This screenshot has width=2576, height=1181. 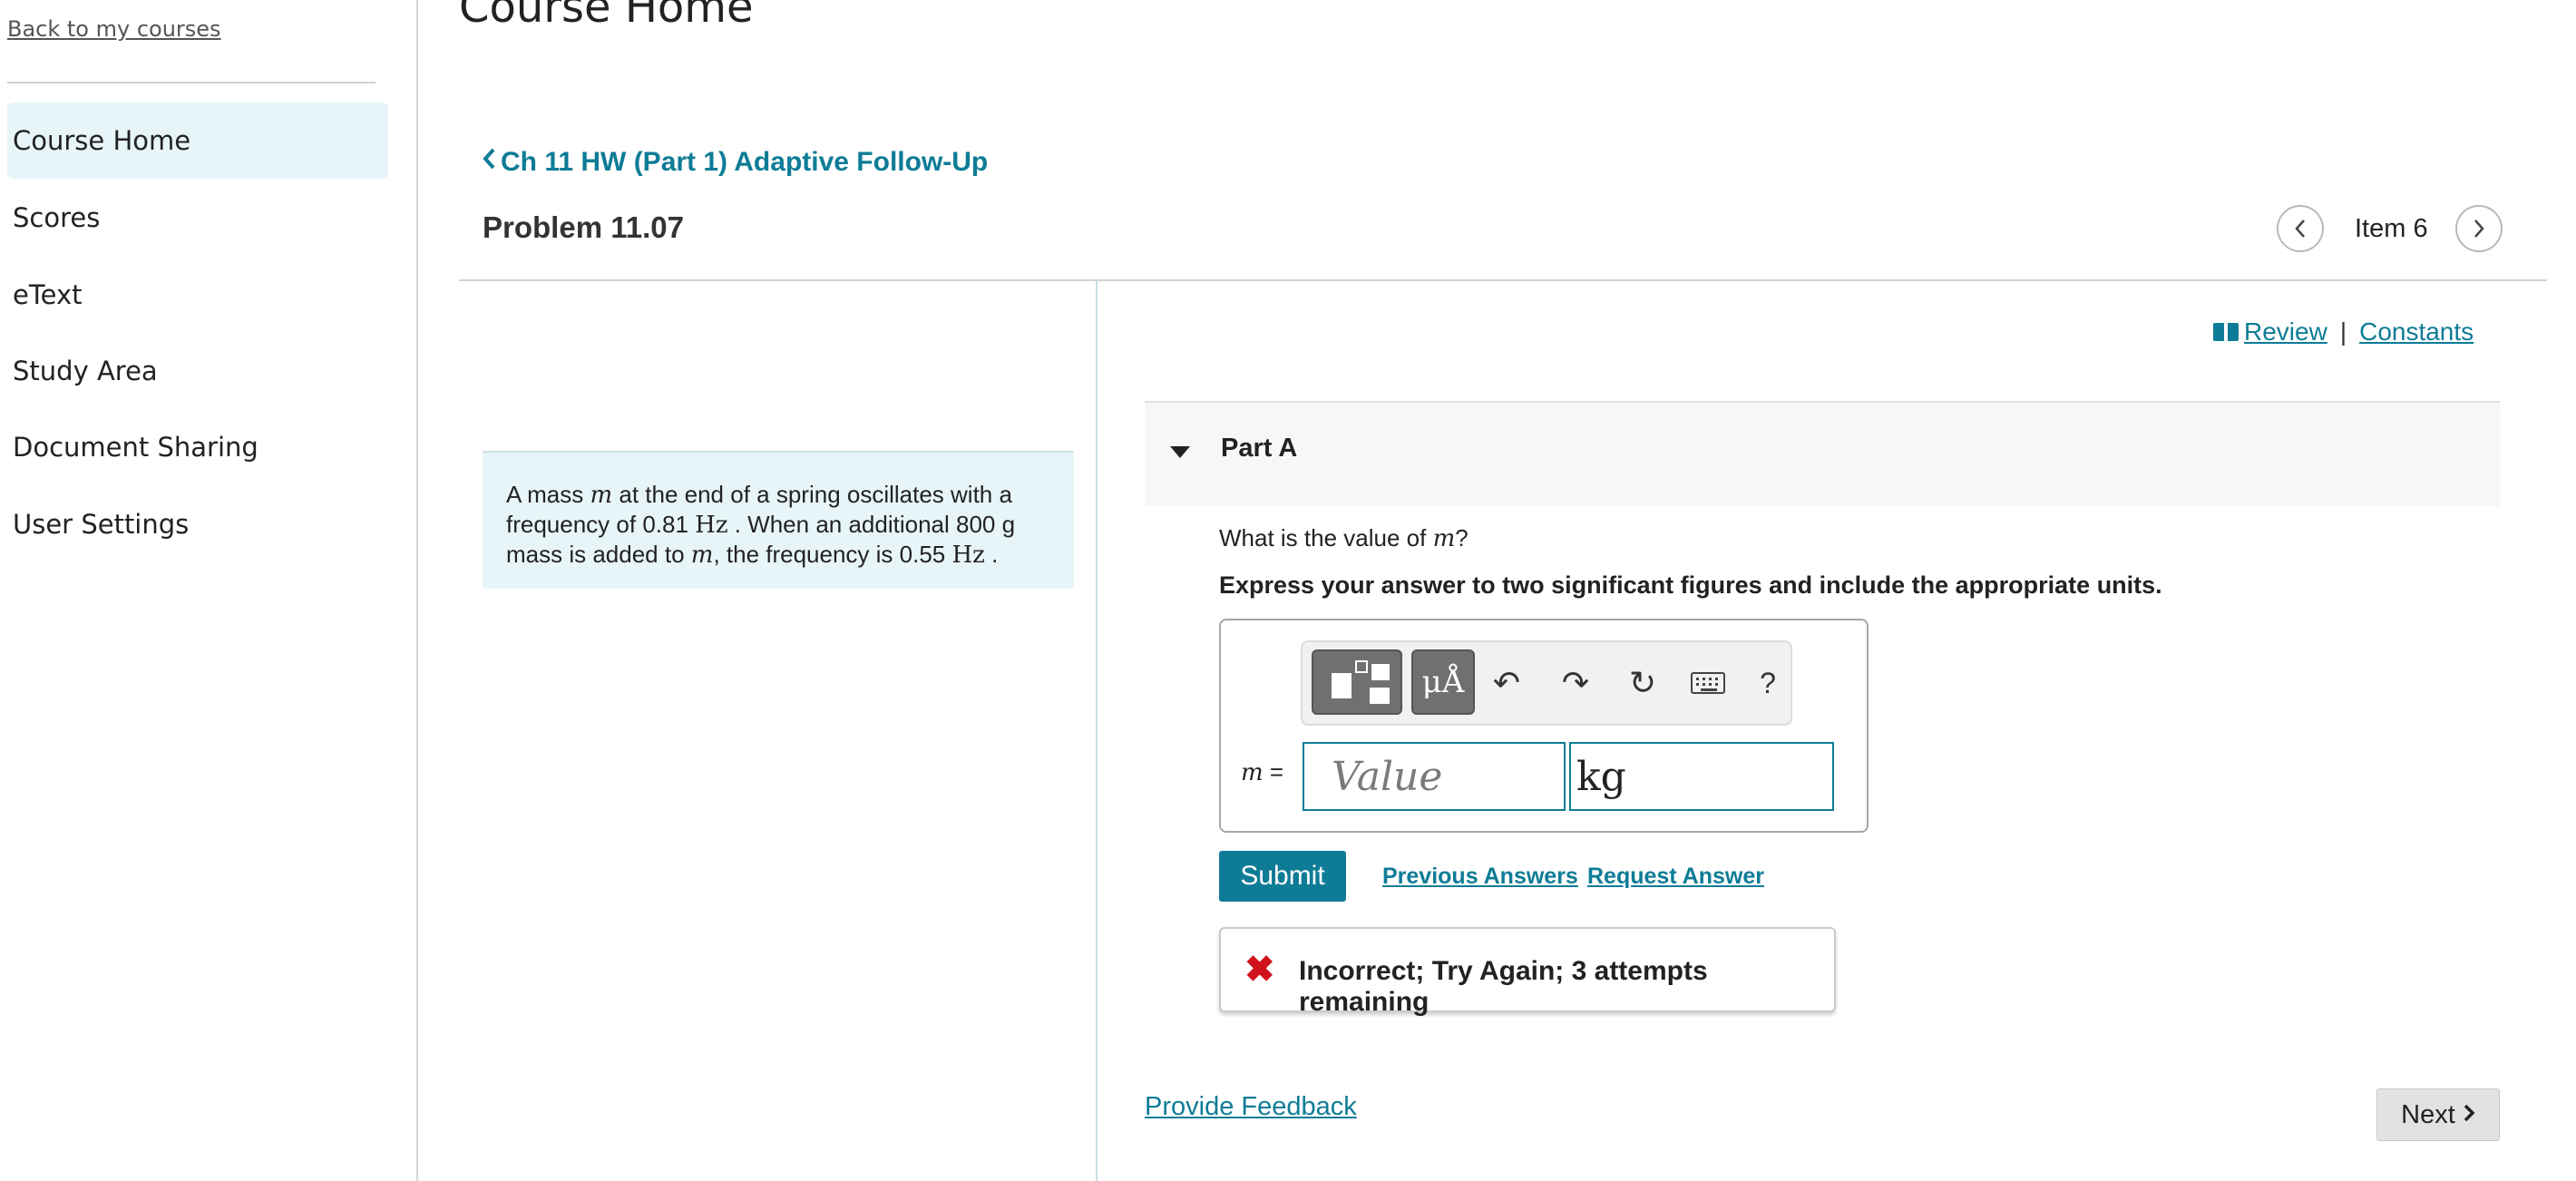 What do you see at coordinates (745, 162) in the screenshot?
I see `assignment-link-label: Ch 11 HW (Part 1) Adaptive Follow-Up` at bounding box center [745, 162].